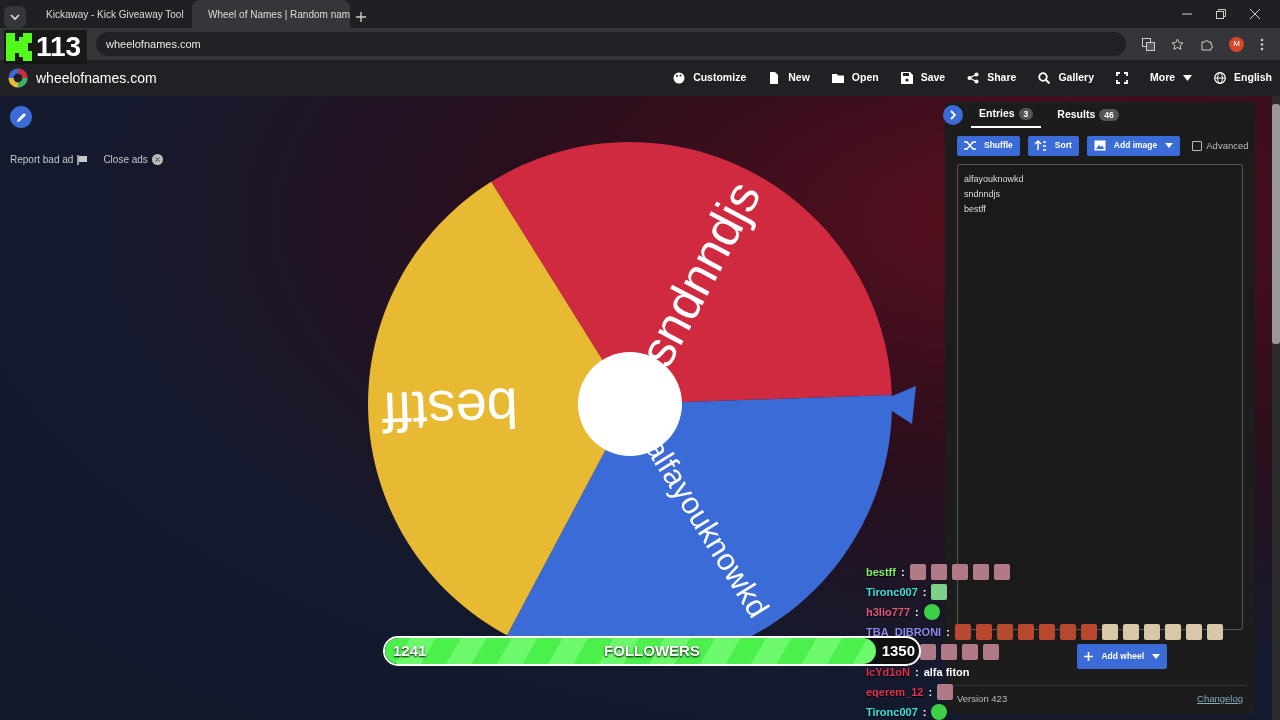 Image resolution: width=1280 pixels, height=720 pixels. I want to click on toolbar-button: Sort, so click(1053, 145).